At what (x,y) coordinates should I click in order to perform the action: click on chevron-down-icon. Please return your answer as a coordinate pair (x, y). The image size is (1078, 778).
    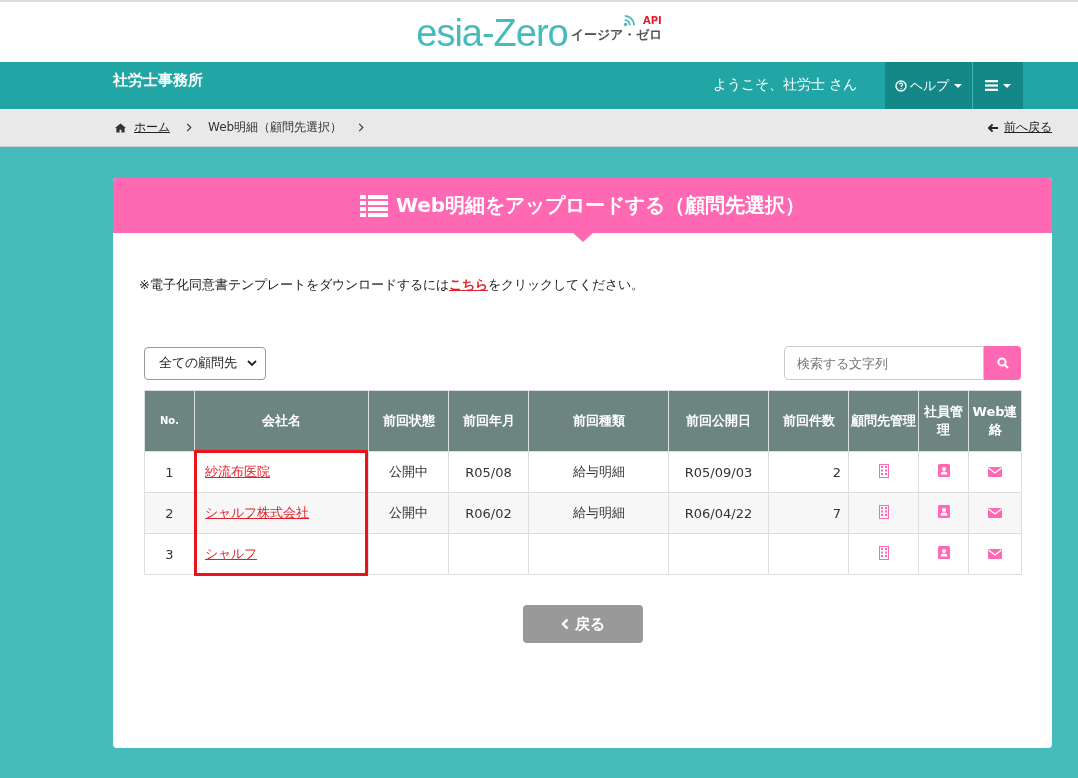
    Looking at the image, I should click on (252, 363).